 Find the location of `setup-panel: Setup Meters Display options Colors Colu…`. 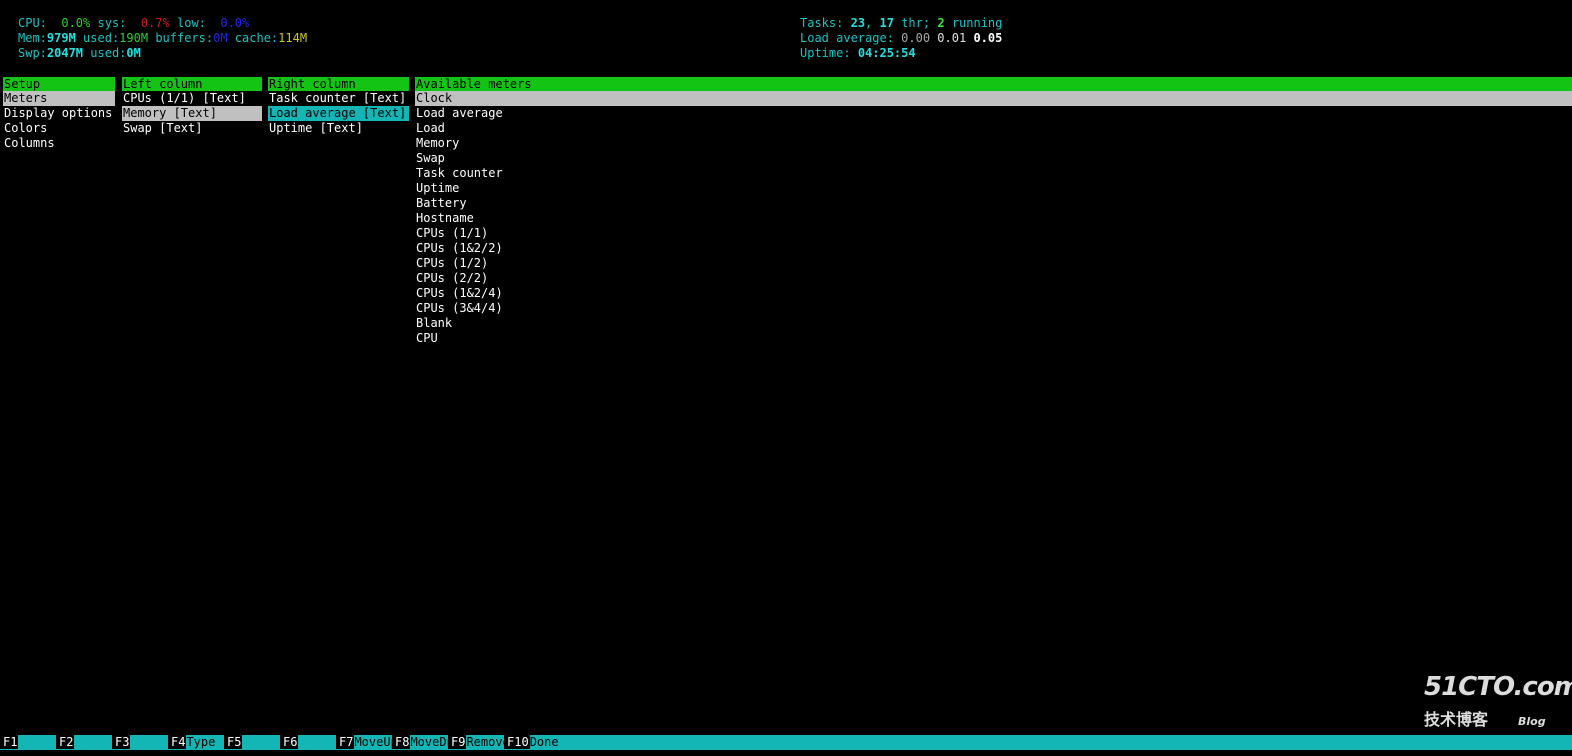

setup-panel: Setup Meters Display options Colors Colu… is located at coordinates (59, 114).